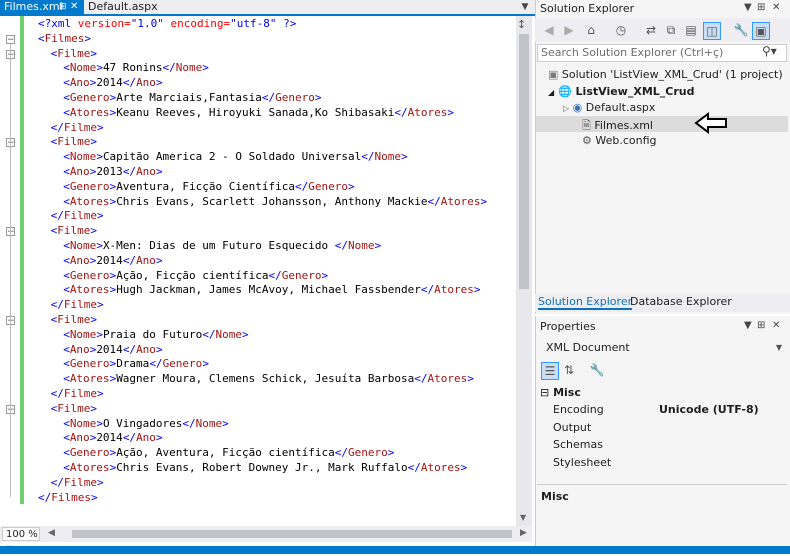 This screenshot has width=790, height=556. I want to click on copy-icon: ⧉, so click(671, 30).